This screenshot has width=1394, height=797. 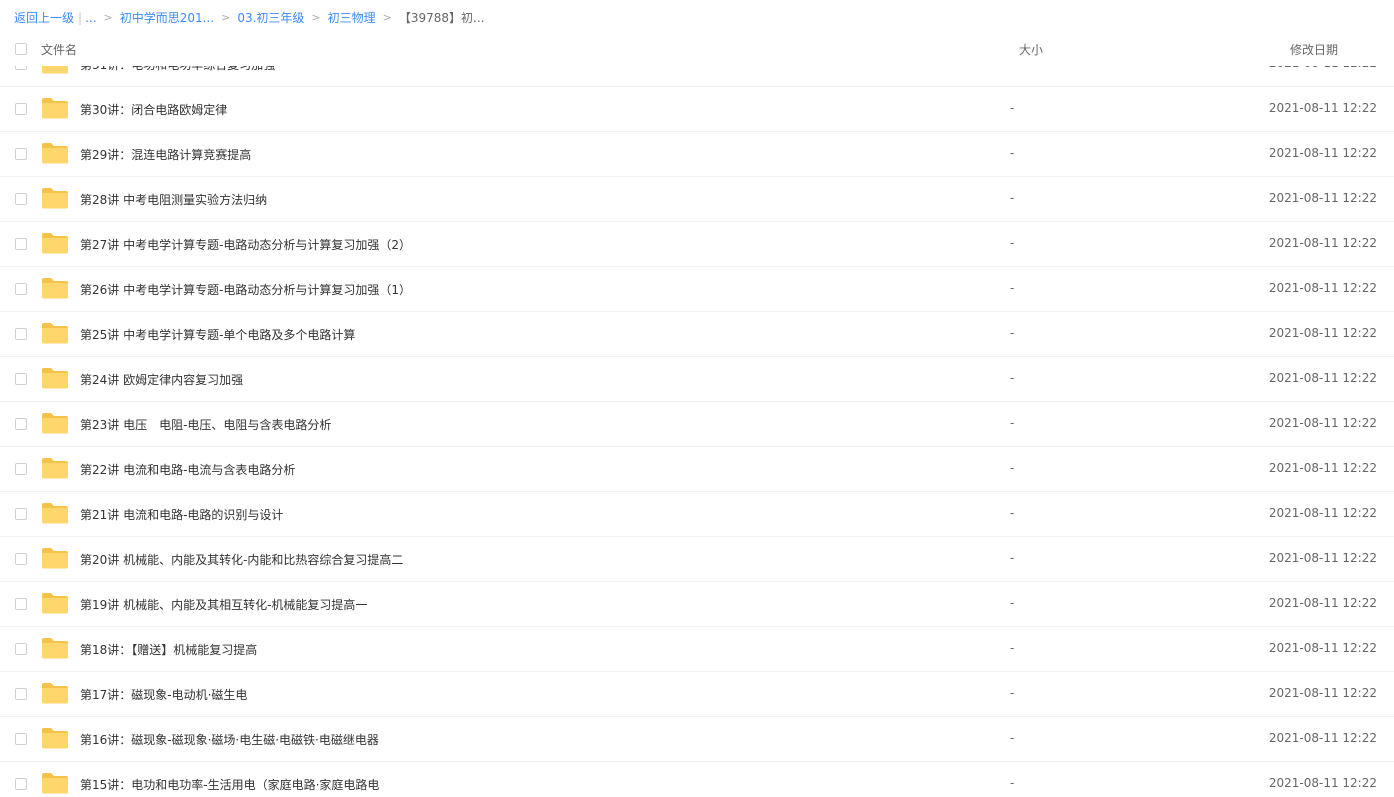 I want to click on table-row: 第21讲 电流和电路-电路的识别与设计 - 2021-08-11 12:22, so click(x=697, y=514).